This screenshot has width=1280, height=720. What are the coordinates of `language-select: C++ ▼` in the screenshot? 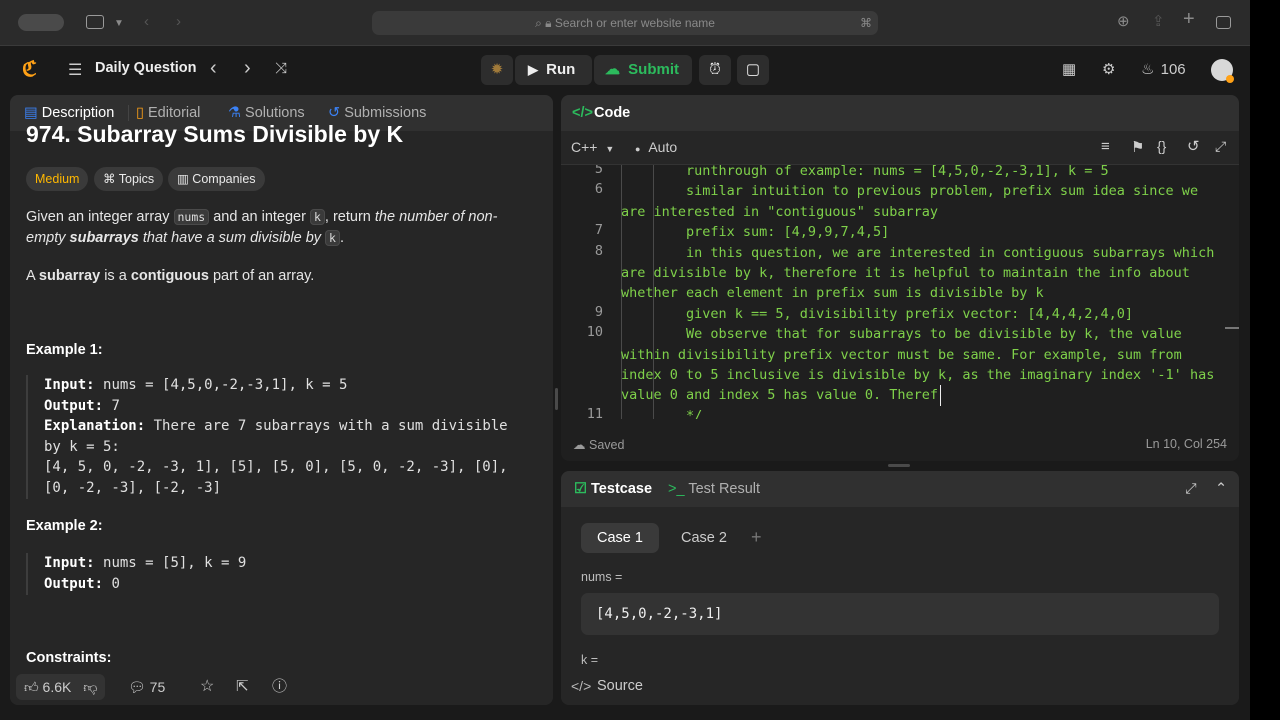 It's located at (592, 147).